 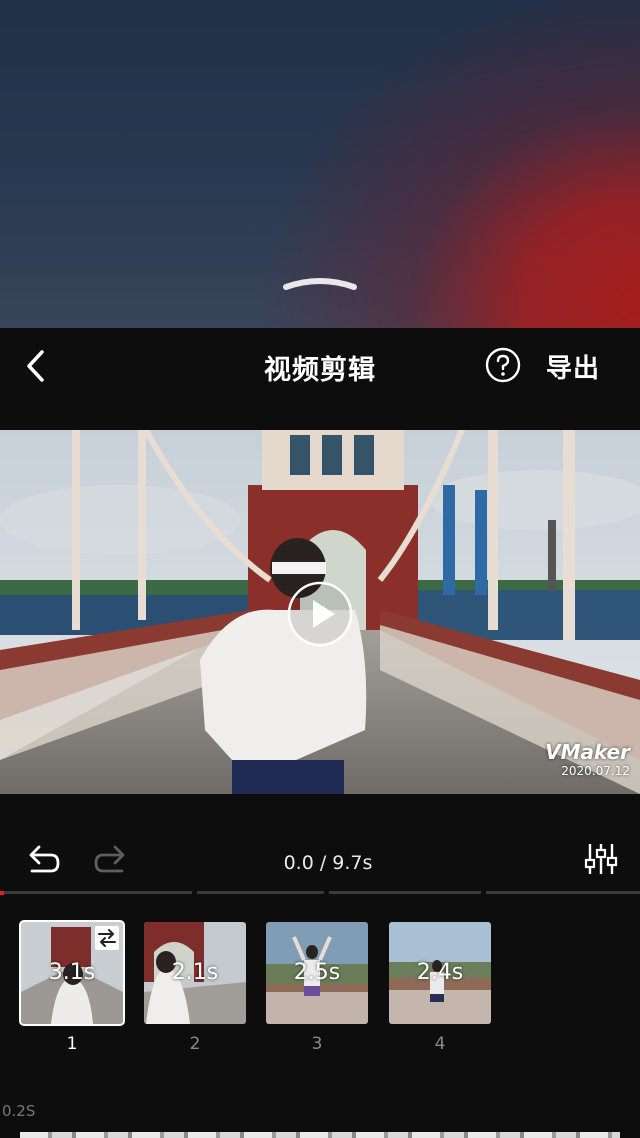 I want to click on page-title: 视频剪辑, so click(x=320, y=370).